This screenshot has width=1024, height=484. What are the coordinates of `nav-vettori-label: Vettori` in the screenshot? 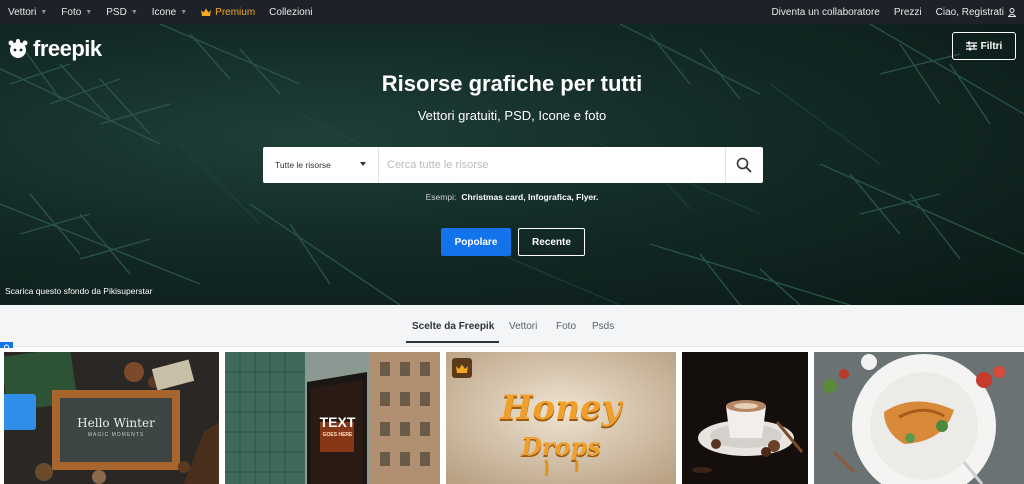 It's located at (22, 12).